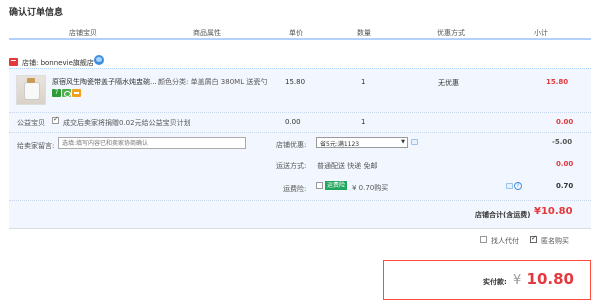  I want to click on header-promotion: 优惠方式, so click(451, 33).